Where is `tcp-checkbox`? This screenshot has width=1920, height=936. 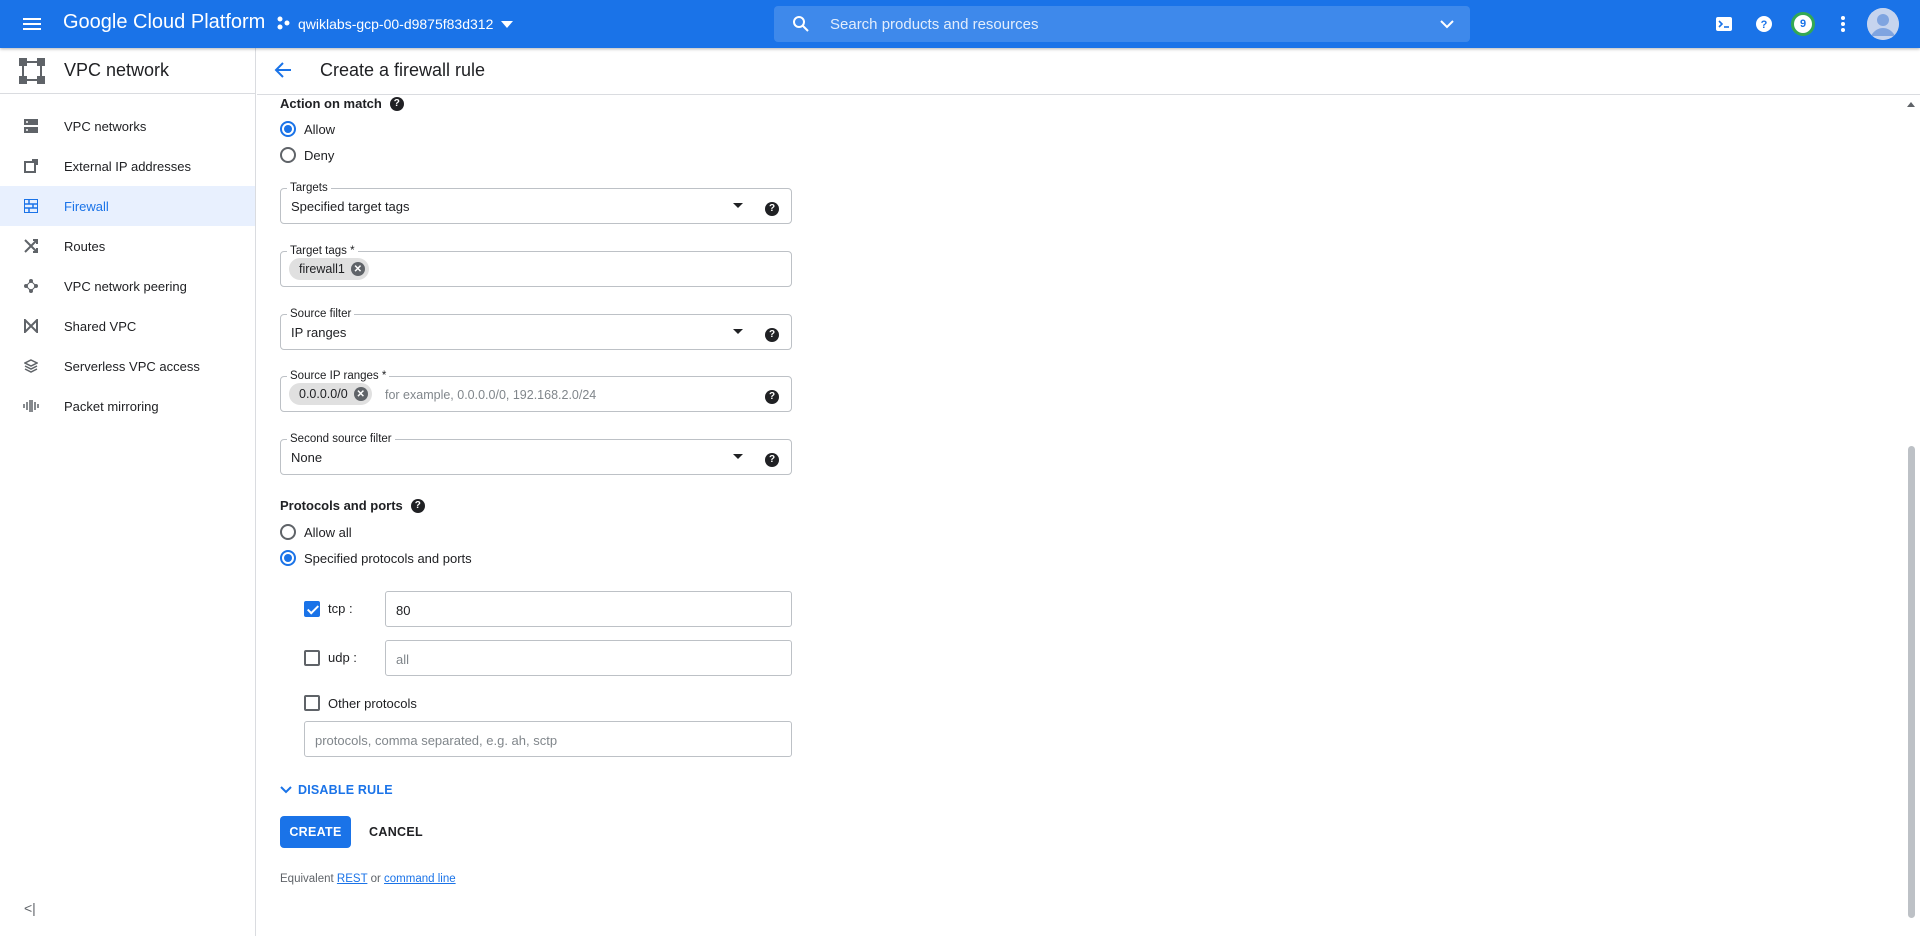
tcp-checkbox is located at coordinates (312, 609).